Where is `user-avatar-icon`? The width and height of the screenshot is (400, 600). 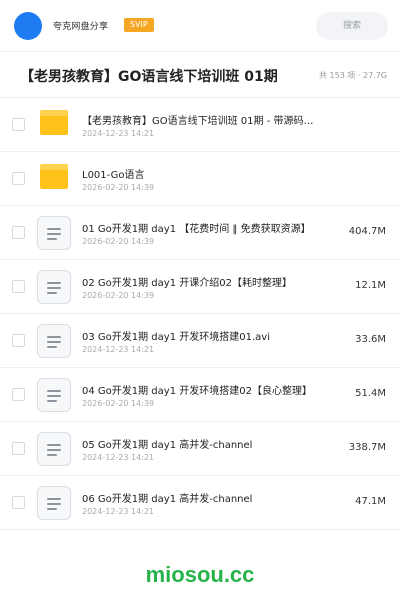 user-avatar-icon is located at coordinates (28, 26).